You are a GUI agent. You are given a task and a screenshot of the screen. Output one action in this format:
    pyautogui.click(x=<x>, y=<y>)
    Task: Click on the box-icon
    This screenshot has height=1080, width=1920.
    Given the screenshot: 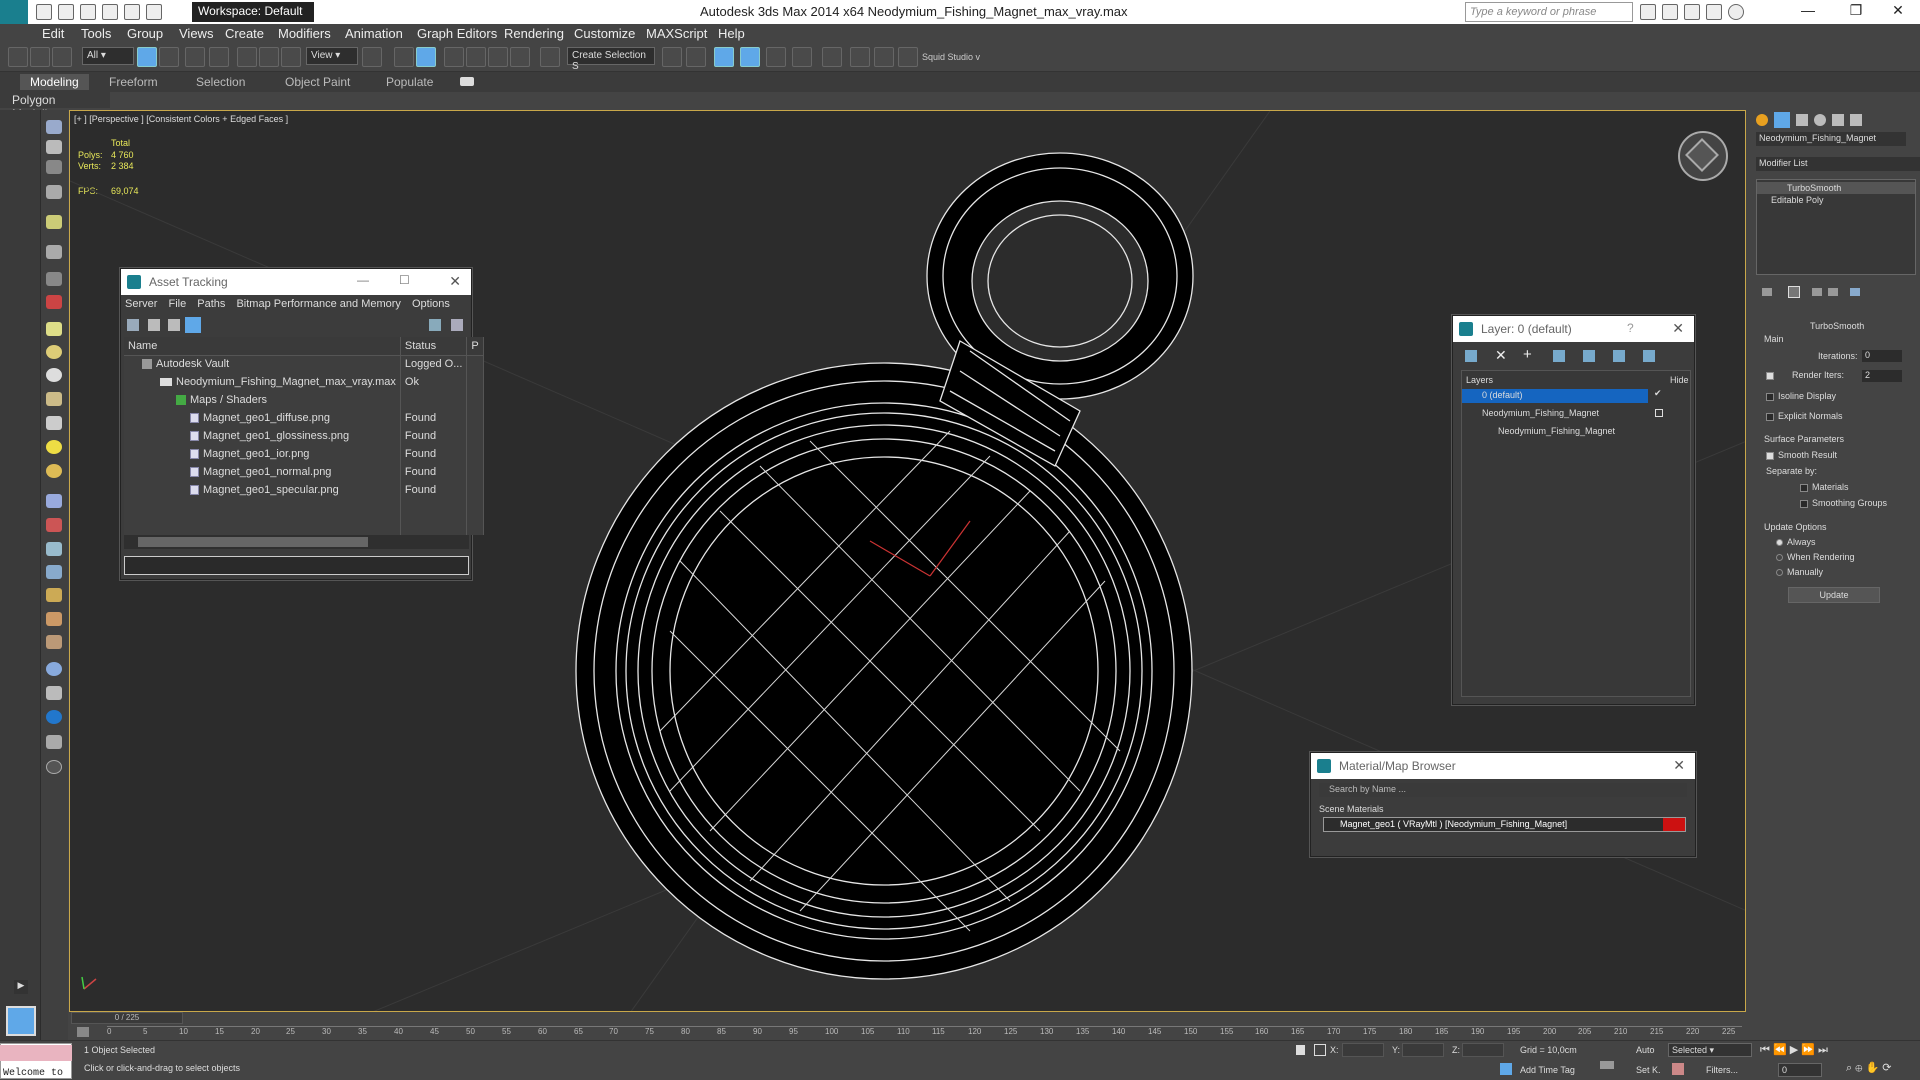 What is the action you would take?
    pyautogui.click(x=54, y=329)
    